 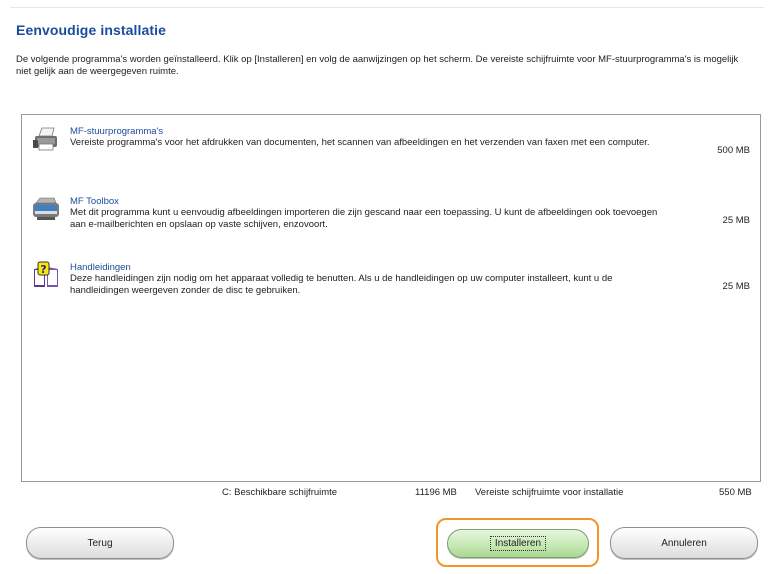 What do you see at coordinates (46, 139) in the screenshot?
I see `printer-icon` at bounding box center [46, 139].